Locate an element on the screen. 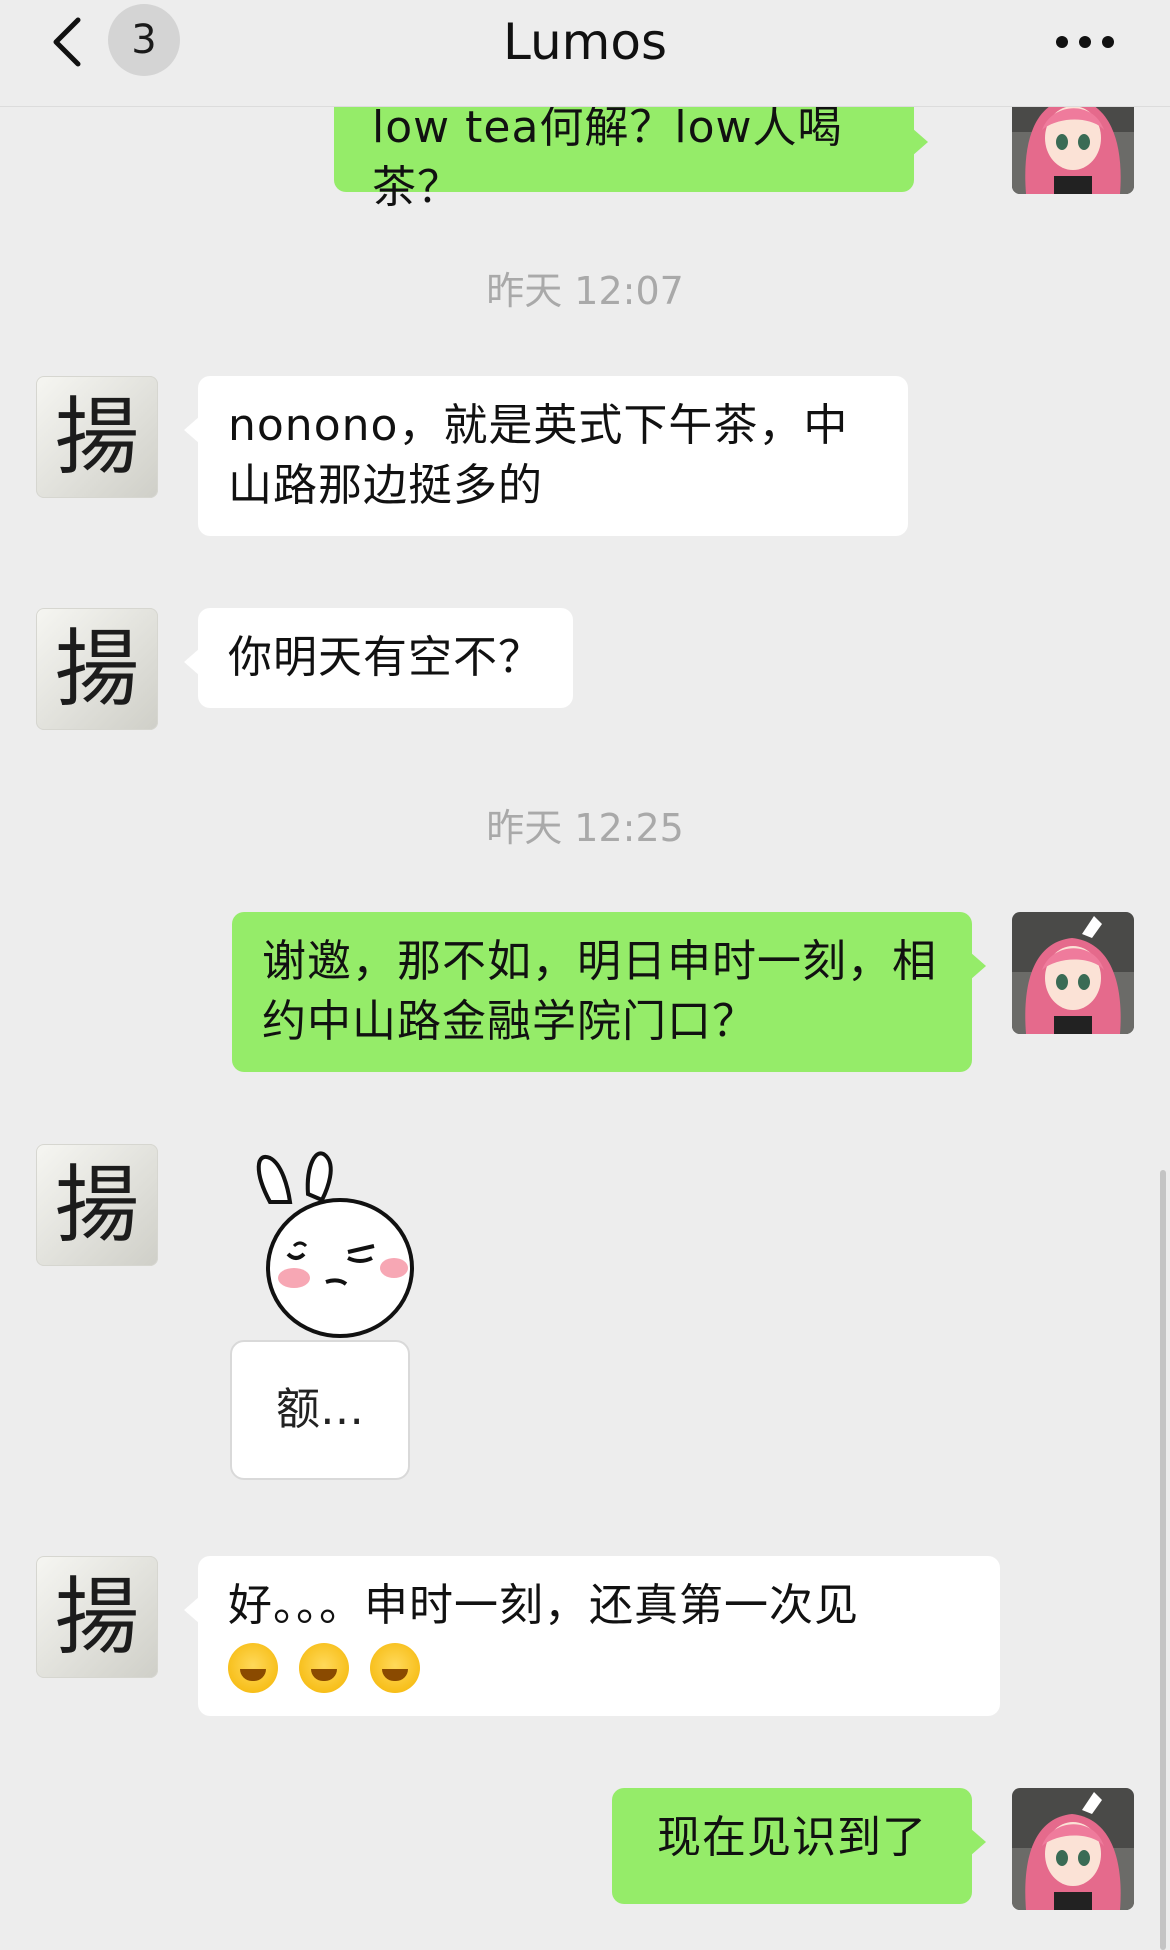 The height and width of the screenshot is (1950, 1170). chat-header: 3 Lumos is located at coordinates (585, 53).